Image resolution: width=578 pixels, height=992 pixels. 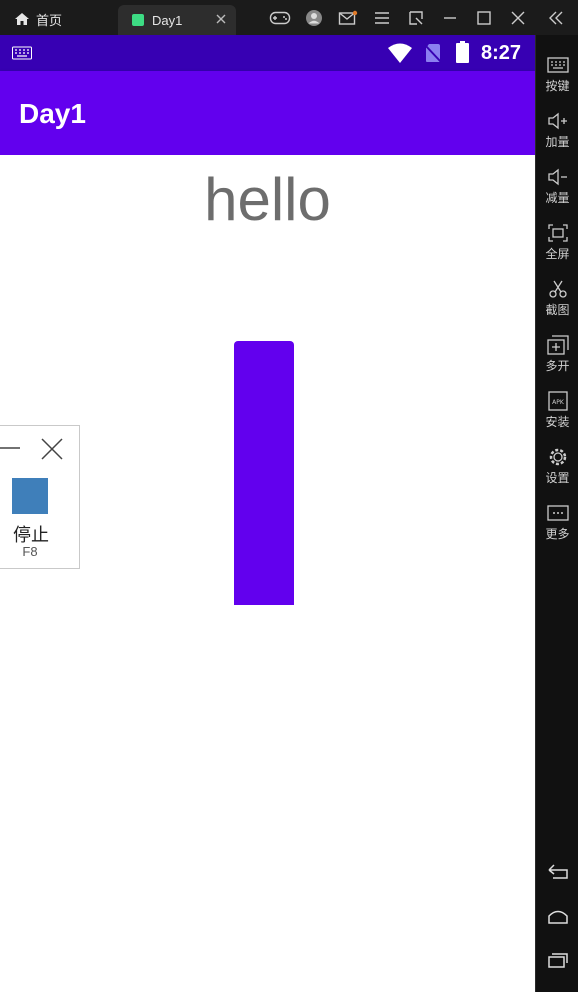 I want to click on sidebar-item-settings: 设置, so click(x=557, y=469).